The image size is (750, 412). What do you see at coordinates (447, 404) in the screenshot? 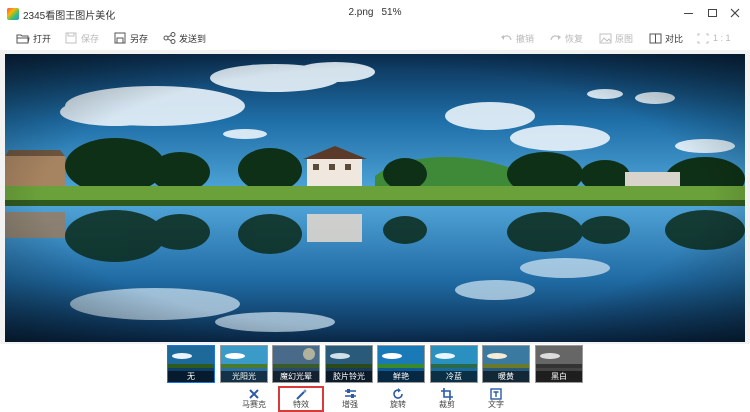
I see `tab-label: 裁剪` at bounding box center [447, 404].